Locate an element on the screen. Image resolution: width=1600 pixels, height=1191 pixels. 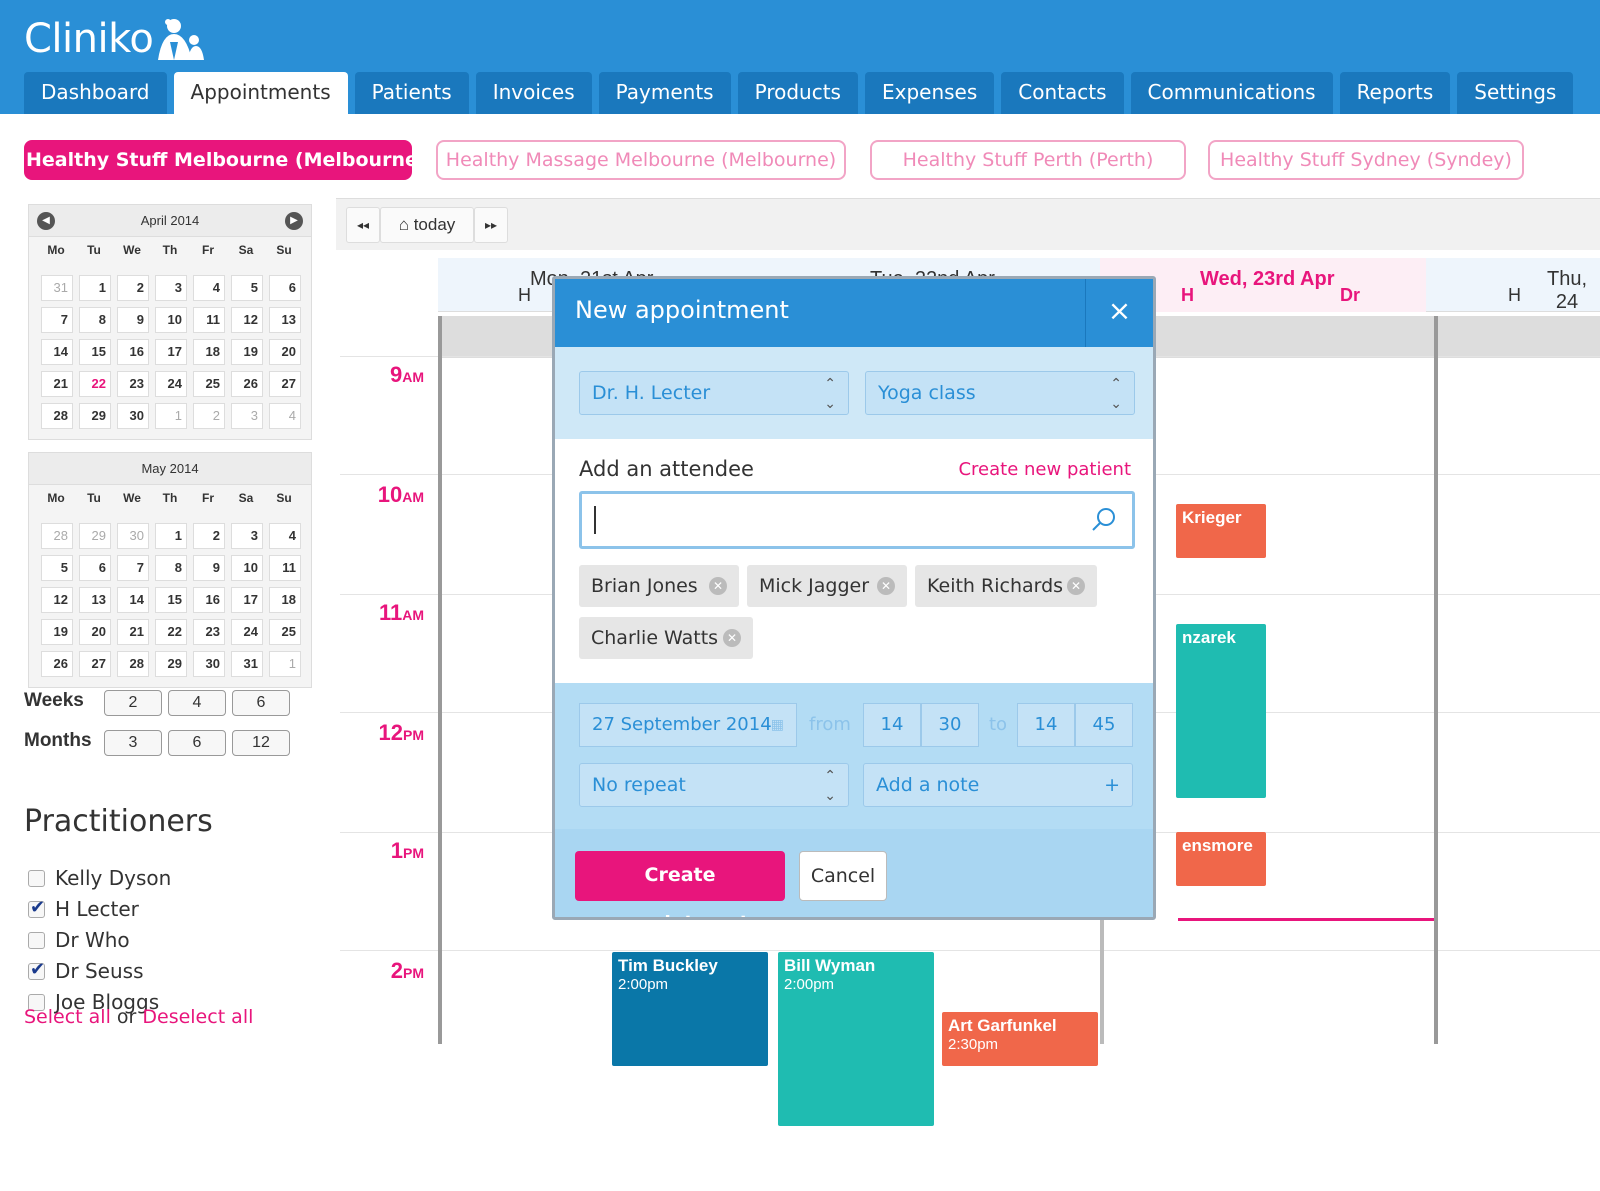
day-cell: 5 is located at coordinates (57, 568).